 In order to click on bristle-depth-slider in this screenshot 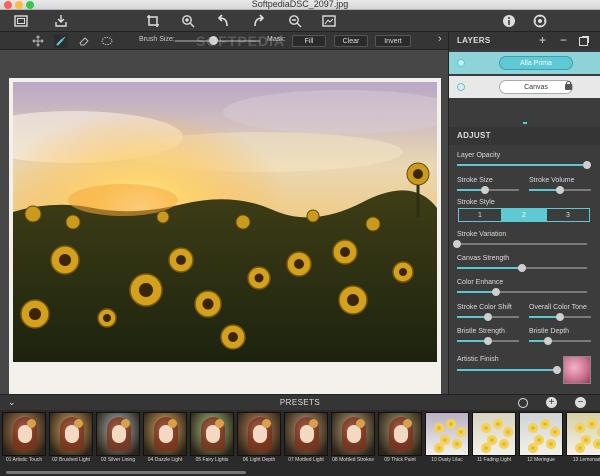, I will do `click(560, 341)`.